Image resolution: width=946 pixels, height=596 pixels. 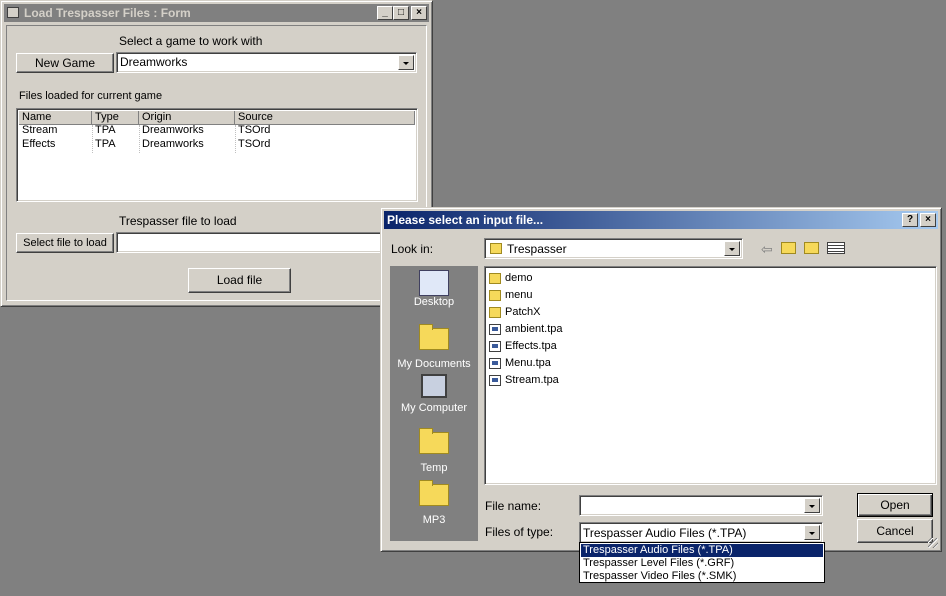 I want to click on dialog-titlebar: Please select an input file... ? ×, so click(x=661, y=220).